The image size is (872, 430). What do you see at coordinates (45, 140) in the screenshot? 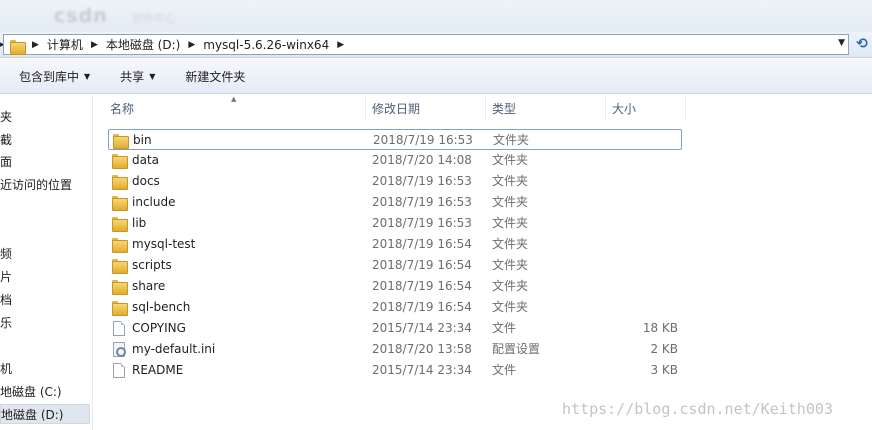
I see `nav-item-downloads: 截` at bounding box center [45, 140].